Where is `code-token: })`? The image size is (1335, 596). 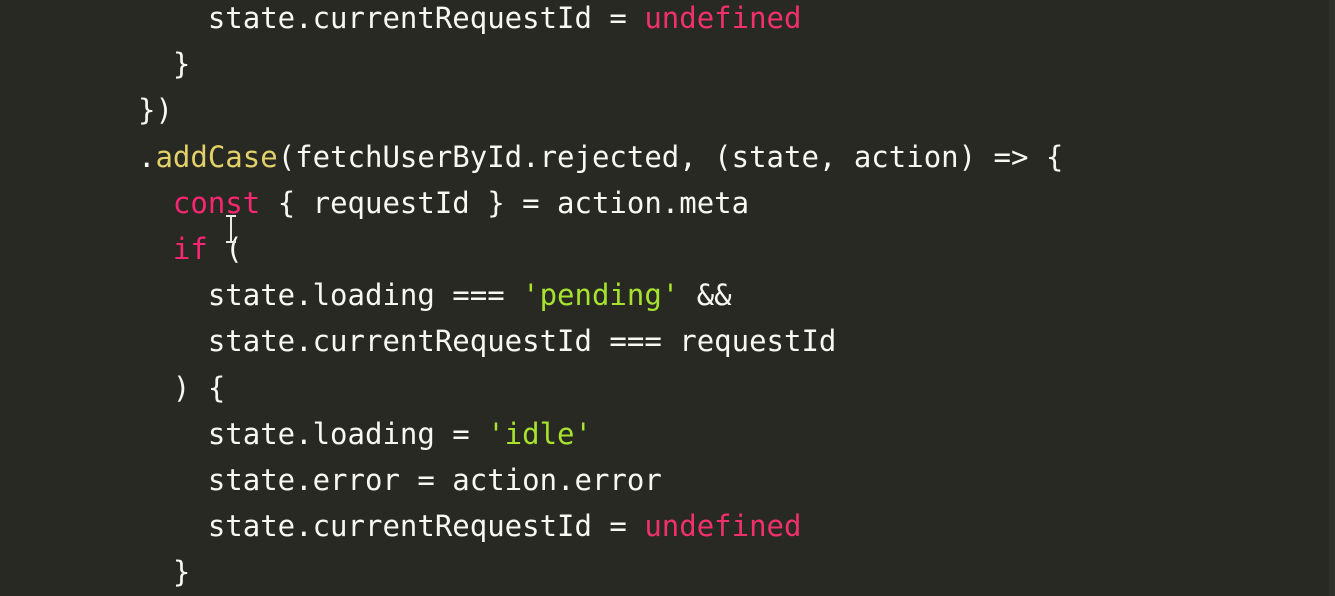 code-token: }) is located at coordinates (155, 110).